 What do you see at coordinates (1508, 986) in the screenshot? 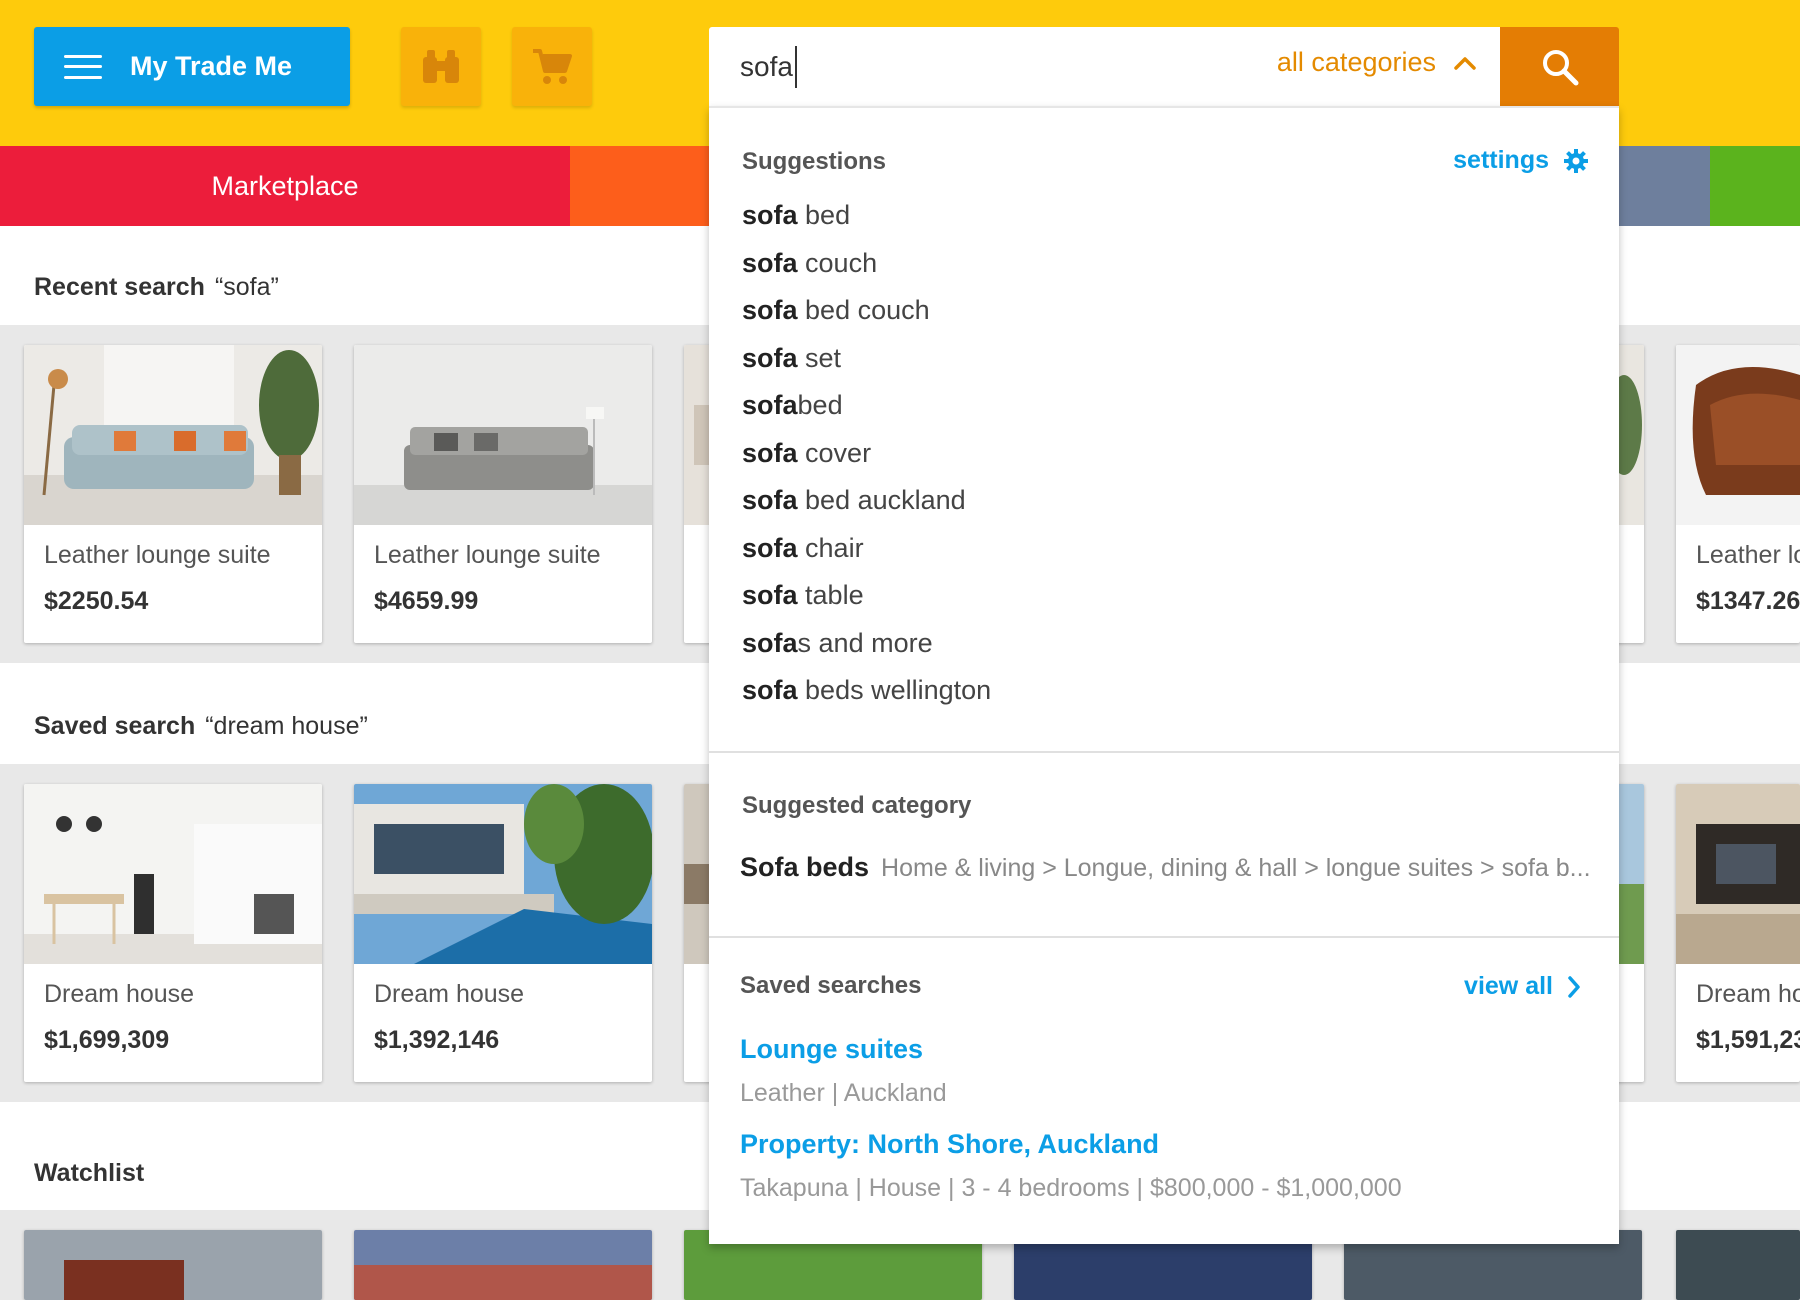
I see `view-all-label: view all` at bounding box center [1508, 986].